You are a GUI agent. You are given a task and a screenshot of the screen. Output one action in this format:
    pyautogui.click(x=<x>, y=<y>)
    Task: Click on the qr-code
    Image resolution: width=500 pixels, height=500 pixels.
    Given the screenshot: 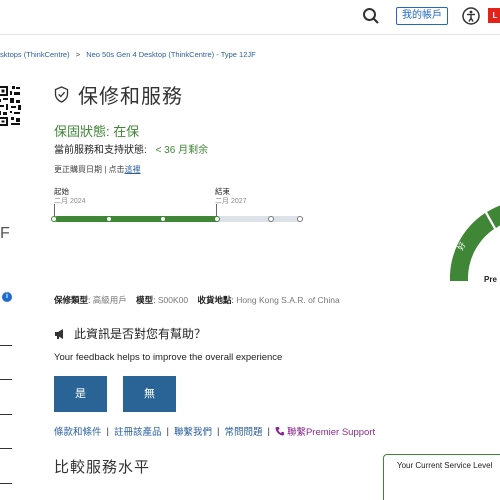 What is the action you would take?
    pyautogui.click(x=12, y=106)
    